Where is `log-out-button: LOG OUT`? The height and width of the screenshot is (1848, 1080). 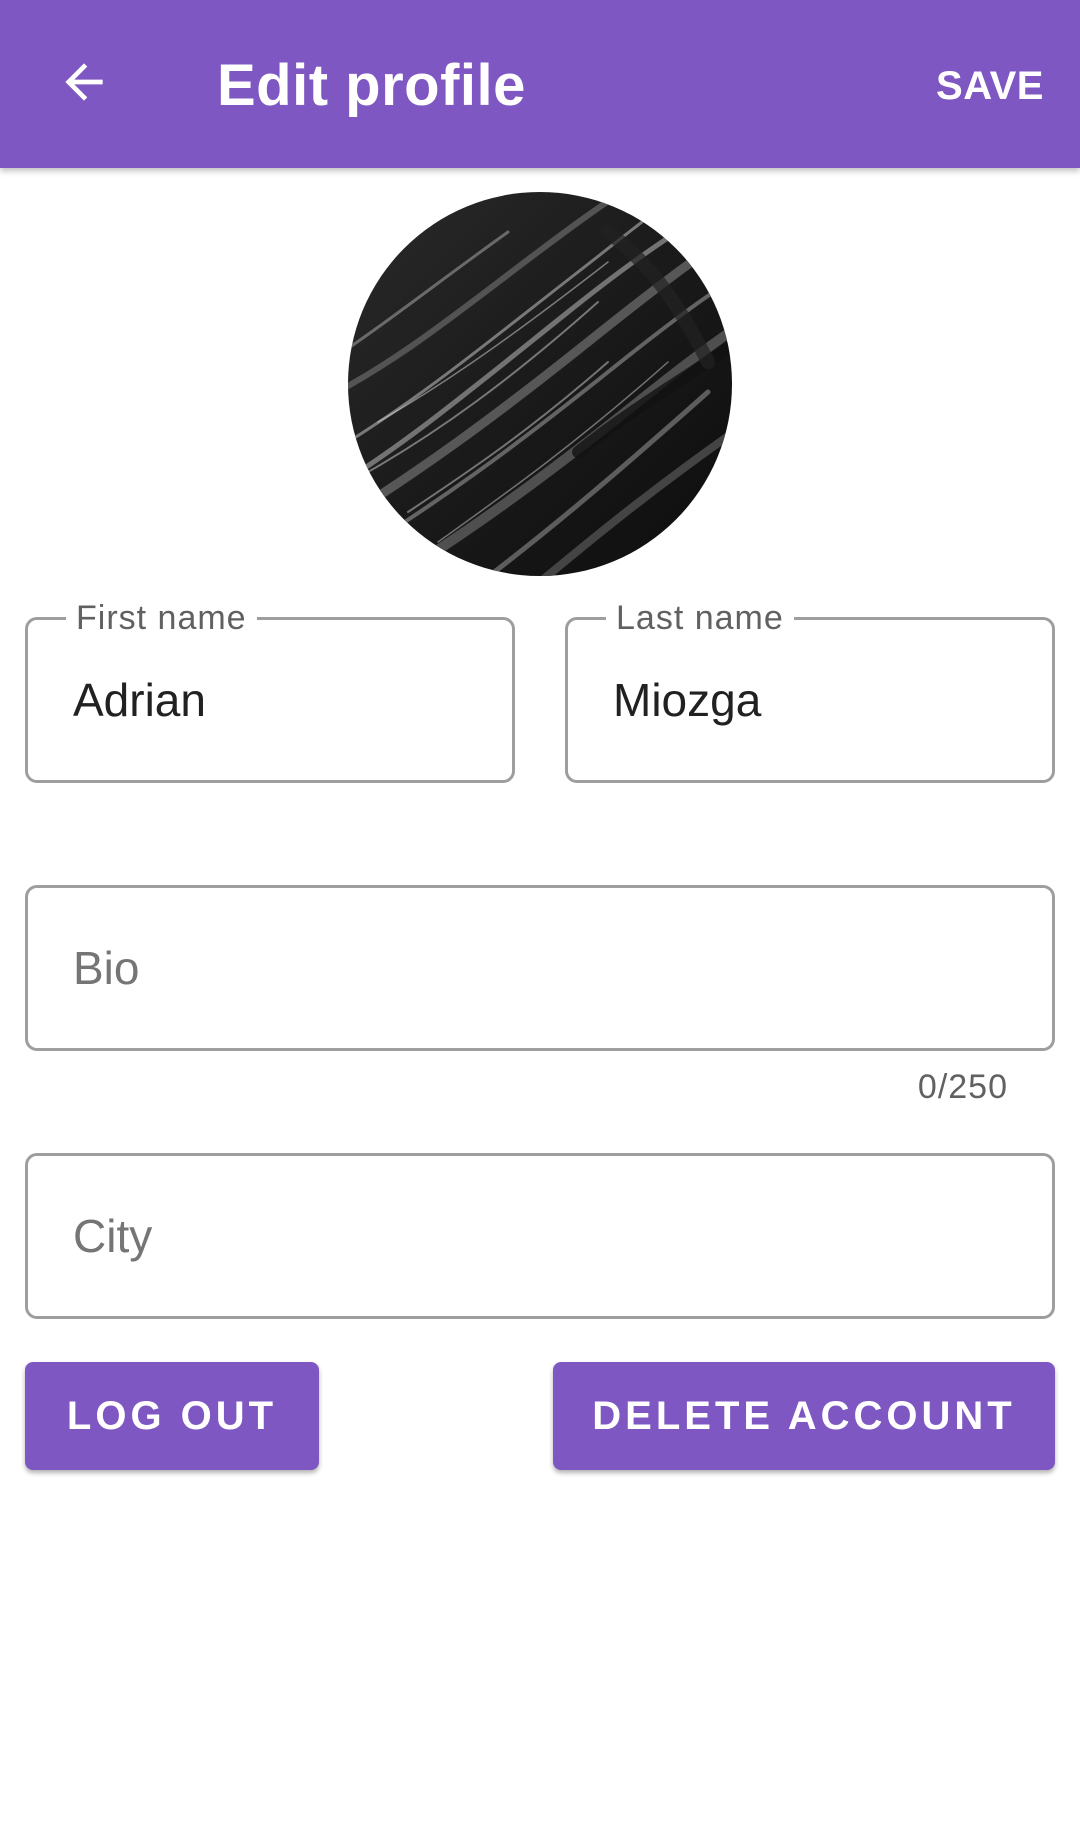 log-out-button: LOG OUT is located at coordinates (172, 1416).